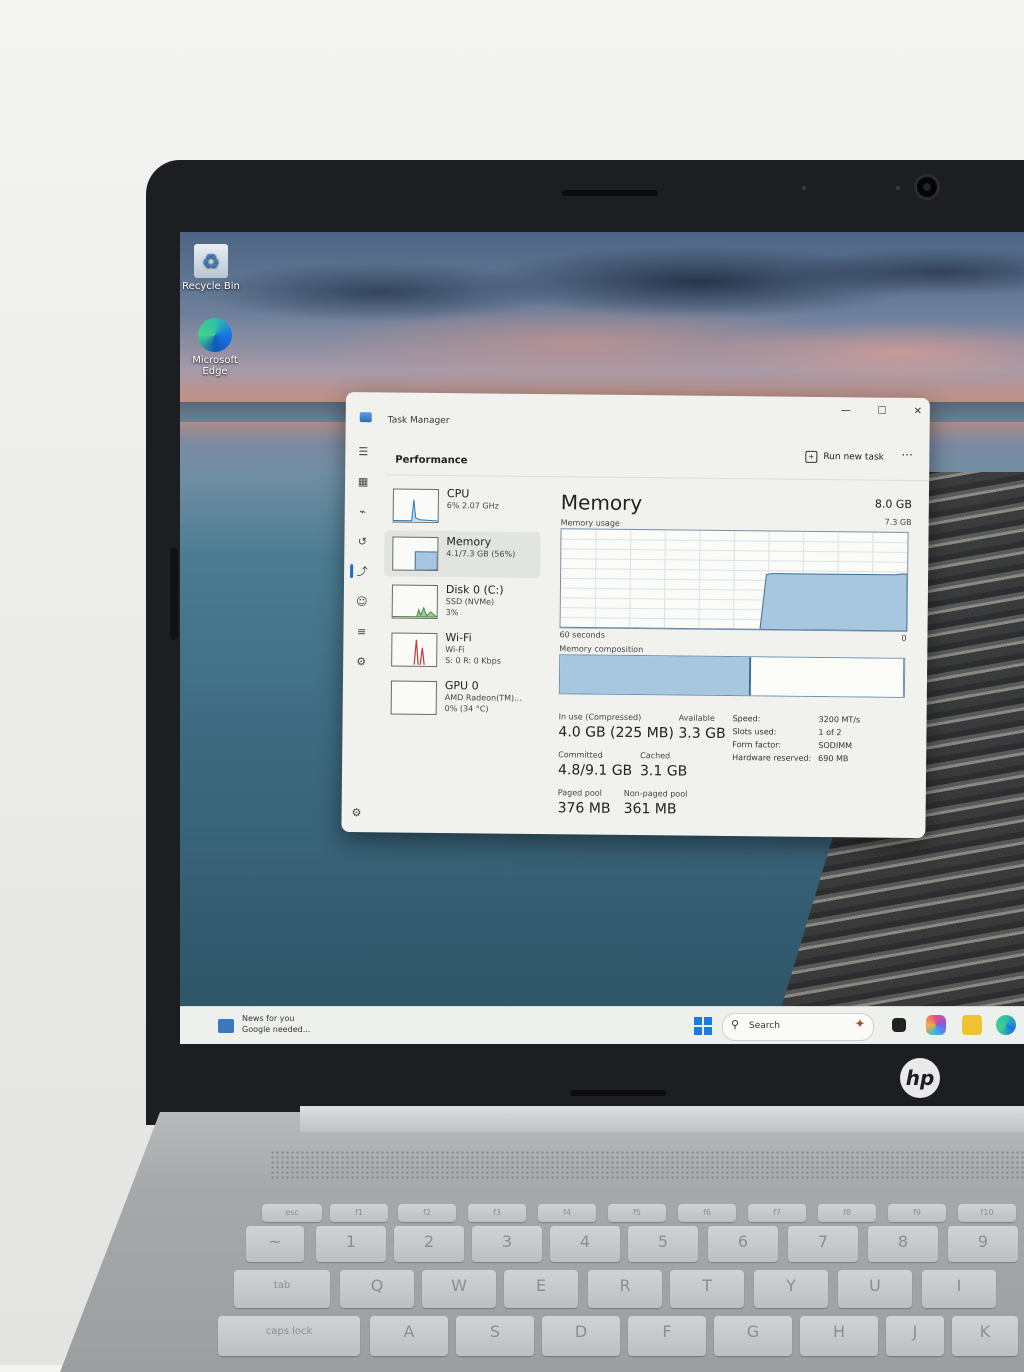 This screenshot has width=1024, height=1372. What do you see at coordinates (972, 1025) in the screenshot?
I see `file-explorer-icon` at bounding box center [972, 1025].